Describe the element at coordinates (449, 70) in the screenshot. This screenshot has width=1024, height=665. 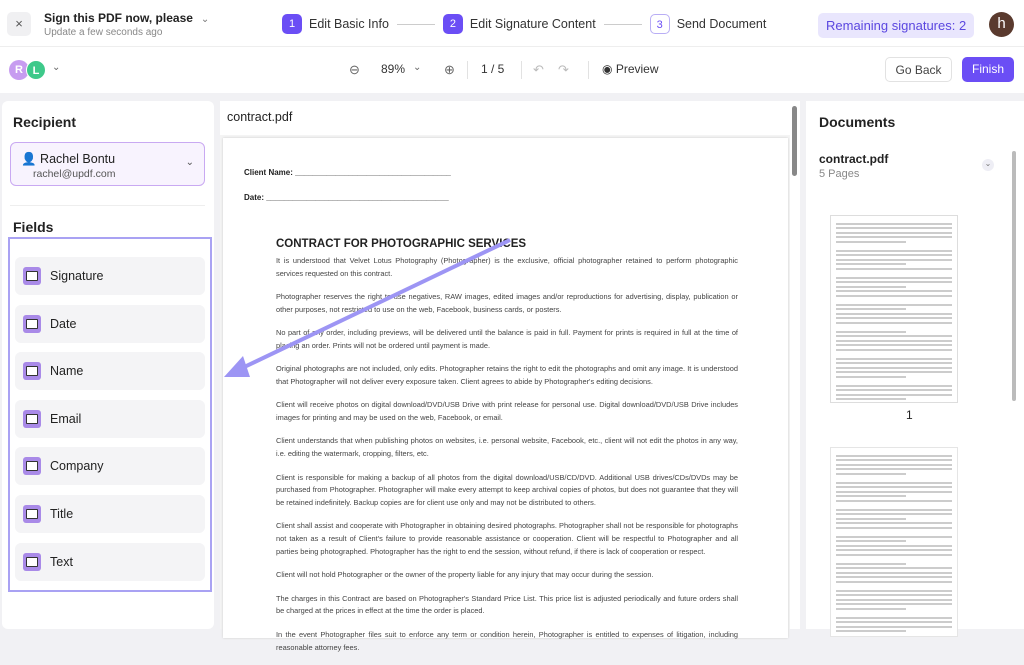
I see `zoom-in-icon: ⊕` at that location.